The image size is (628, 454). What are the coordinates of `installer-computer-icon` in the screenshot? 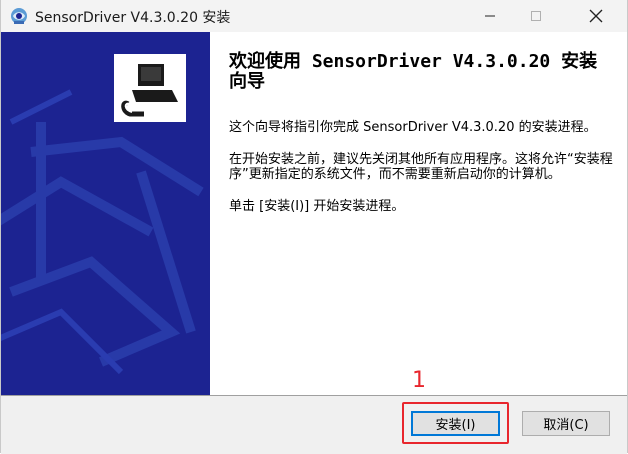 It's located at (150, 88).